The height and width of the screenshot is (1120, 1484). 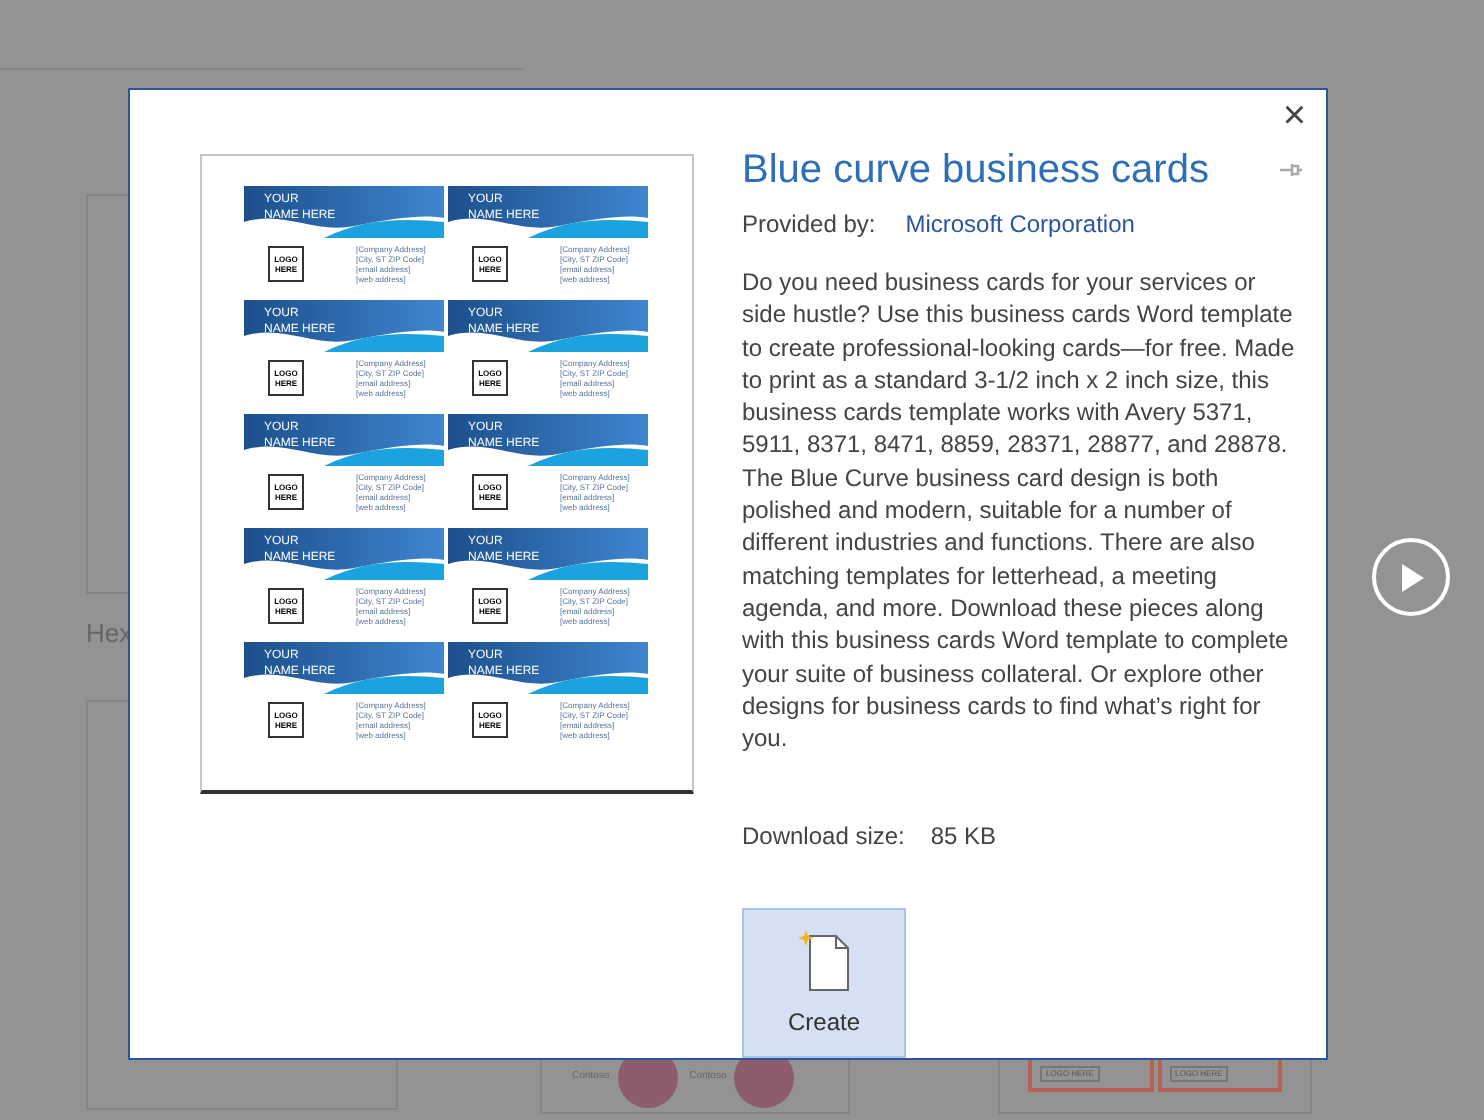 I want to click on download-size-label: Download size:, so click(x=823, y=837).